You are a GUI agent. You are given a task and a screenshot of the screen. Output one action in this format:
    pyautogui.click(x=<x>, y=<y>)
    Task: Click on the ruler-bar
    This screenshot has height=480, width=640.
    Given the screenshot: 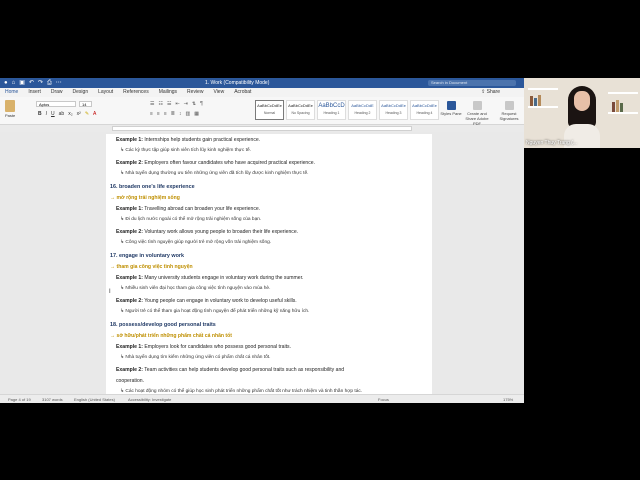 What is the action you would take?
    pyautogui.click(x=262, y=128)
    